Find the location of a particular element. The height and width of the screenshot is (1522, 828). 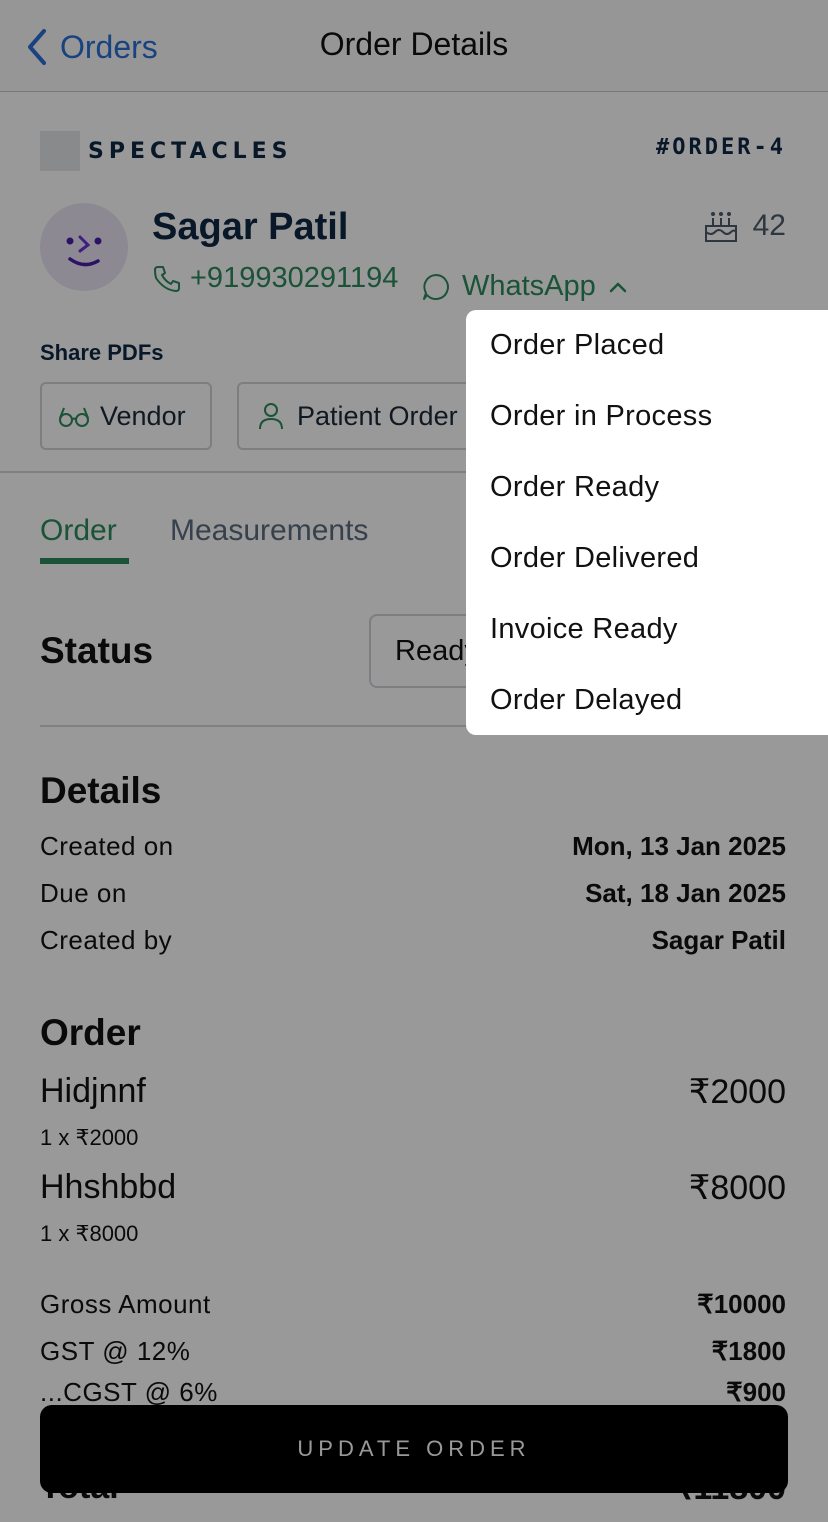

menu-item-order-placed: Order Placed is located at coordinates (647, 345).